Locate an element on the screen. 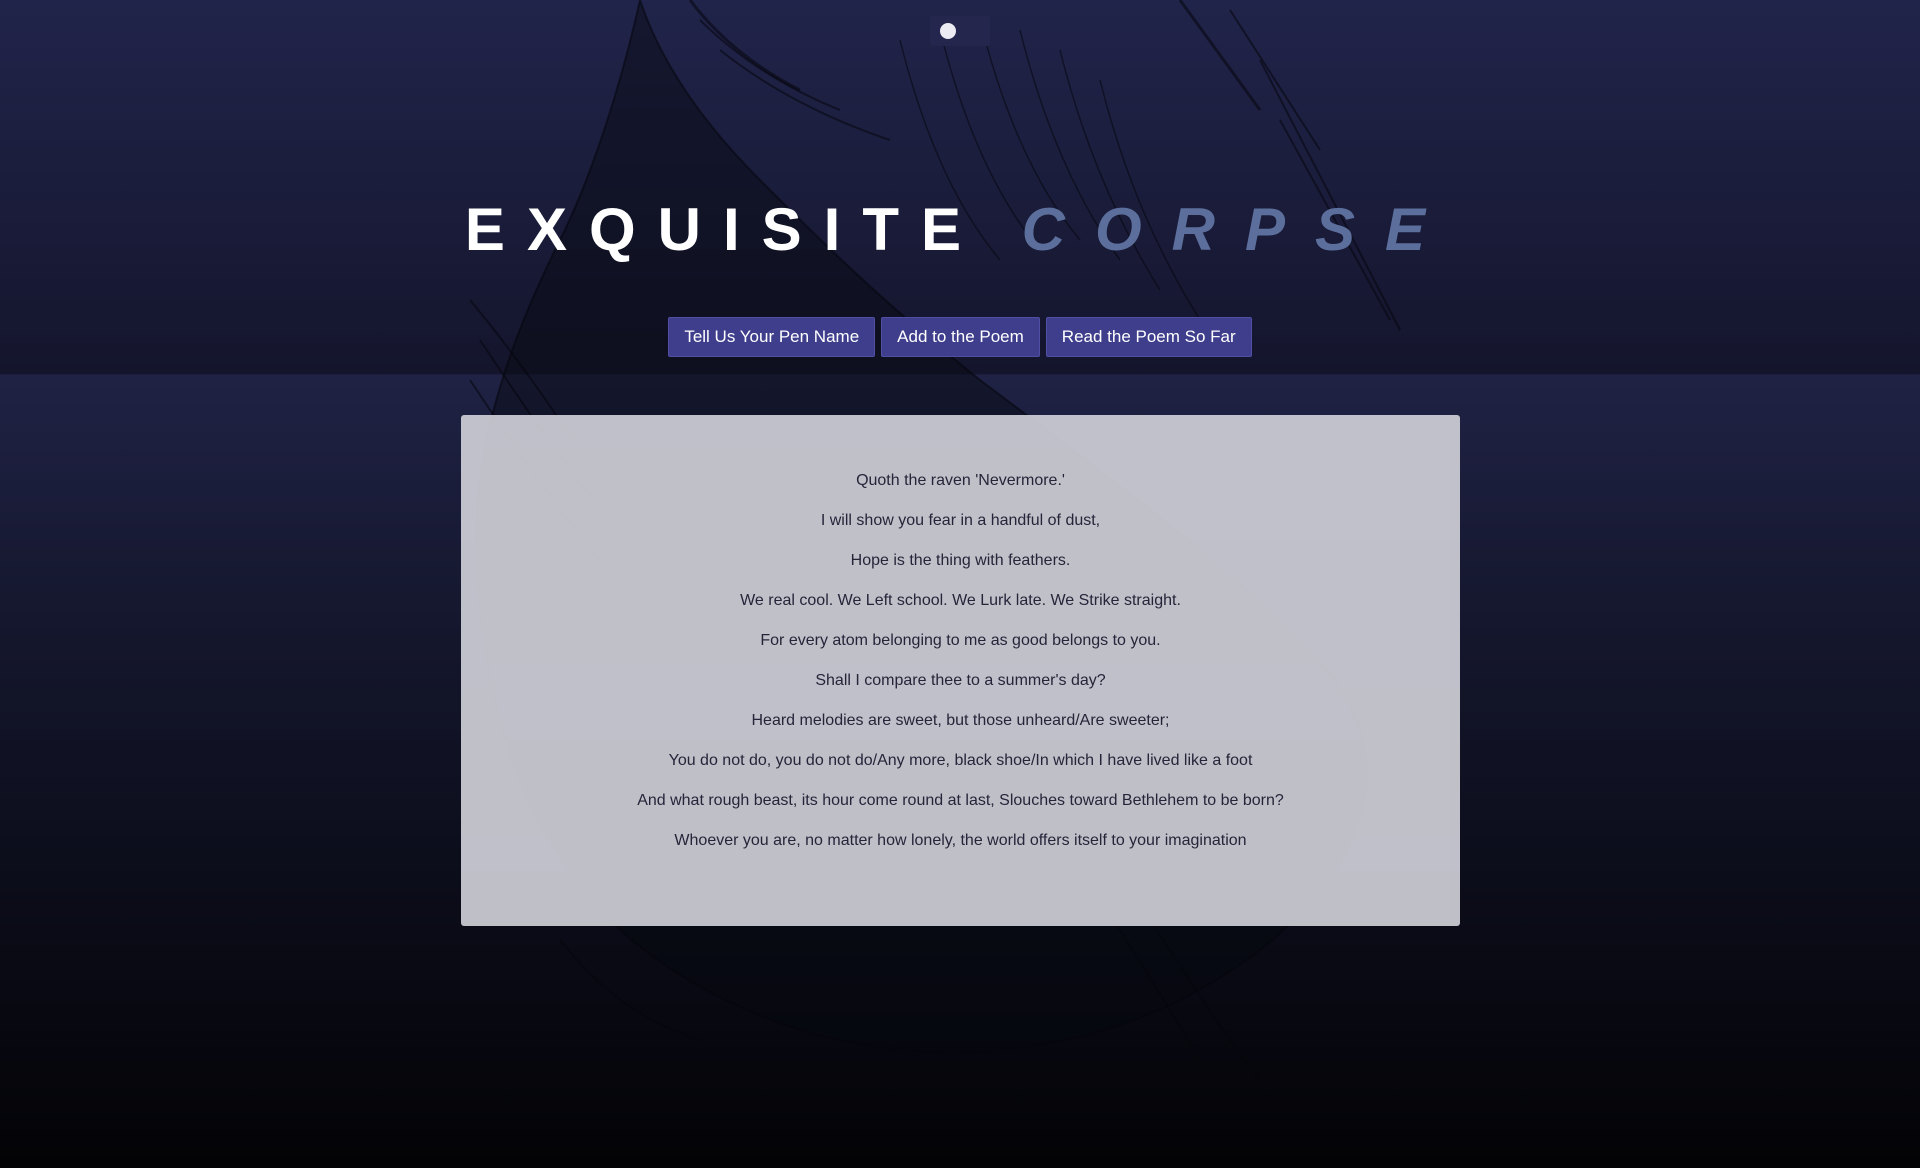 The height and width of the screenshot is (1168, 1920). title-word-exquisite: EXQUISITE is located at coordinates (723, 230).